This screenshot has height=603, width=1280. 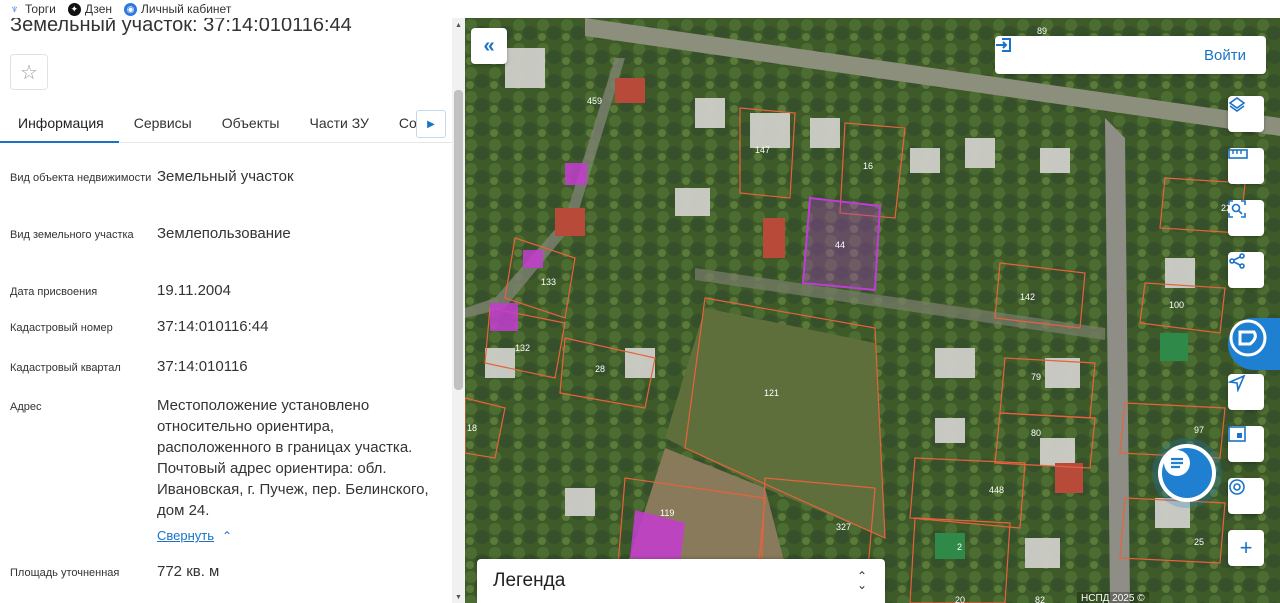 I want to click on parcel-label: 97, so click(x=1199, y=430).